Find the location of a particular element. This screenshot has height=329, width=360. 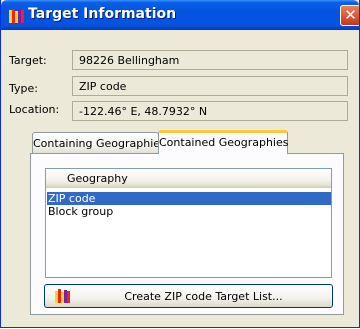

list-item-block-group: Block group is located at coordinates (189, 211).